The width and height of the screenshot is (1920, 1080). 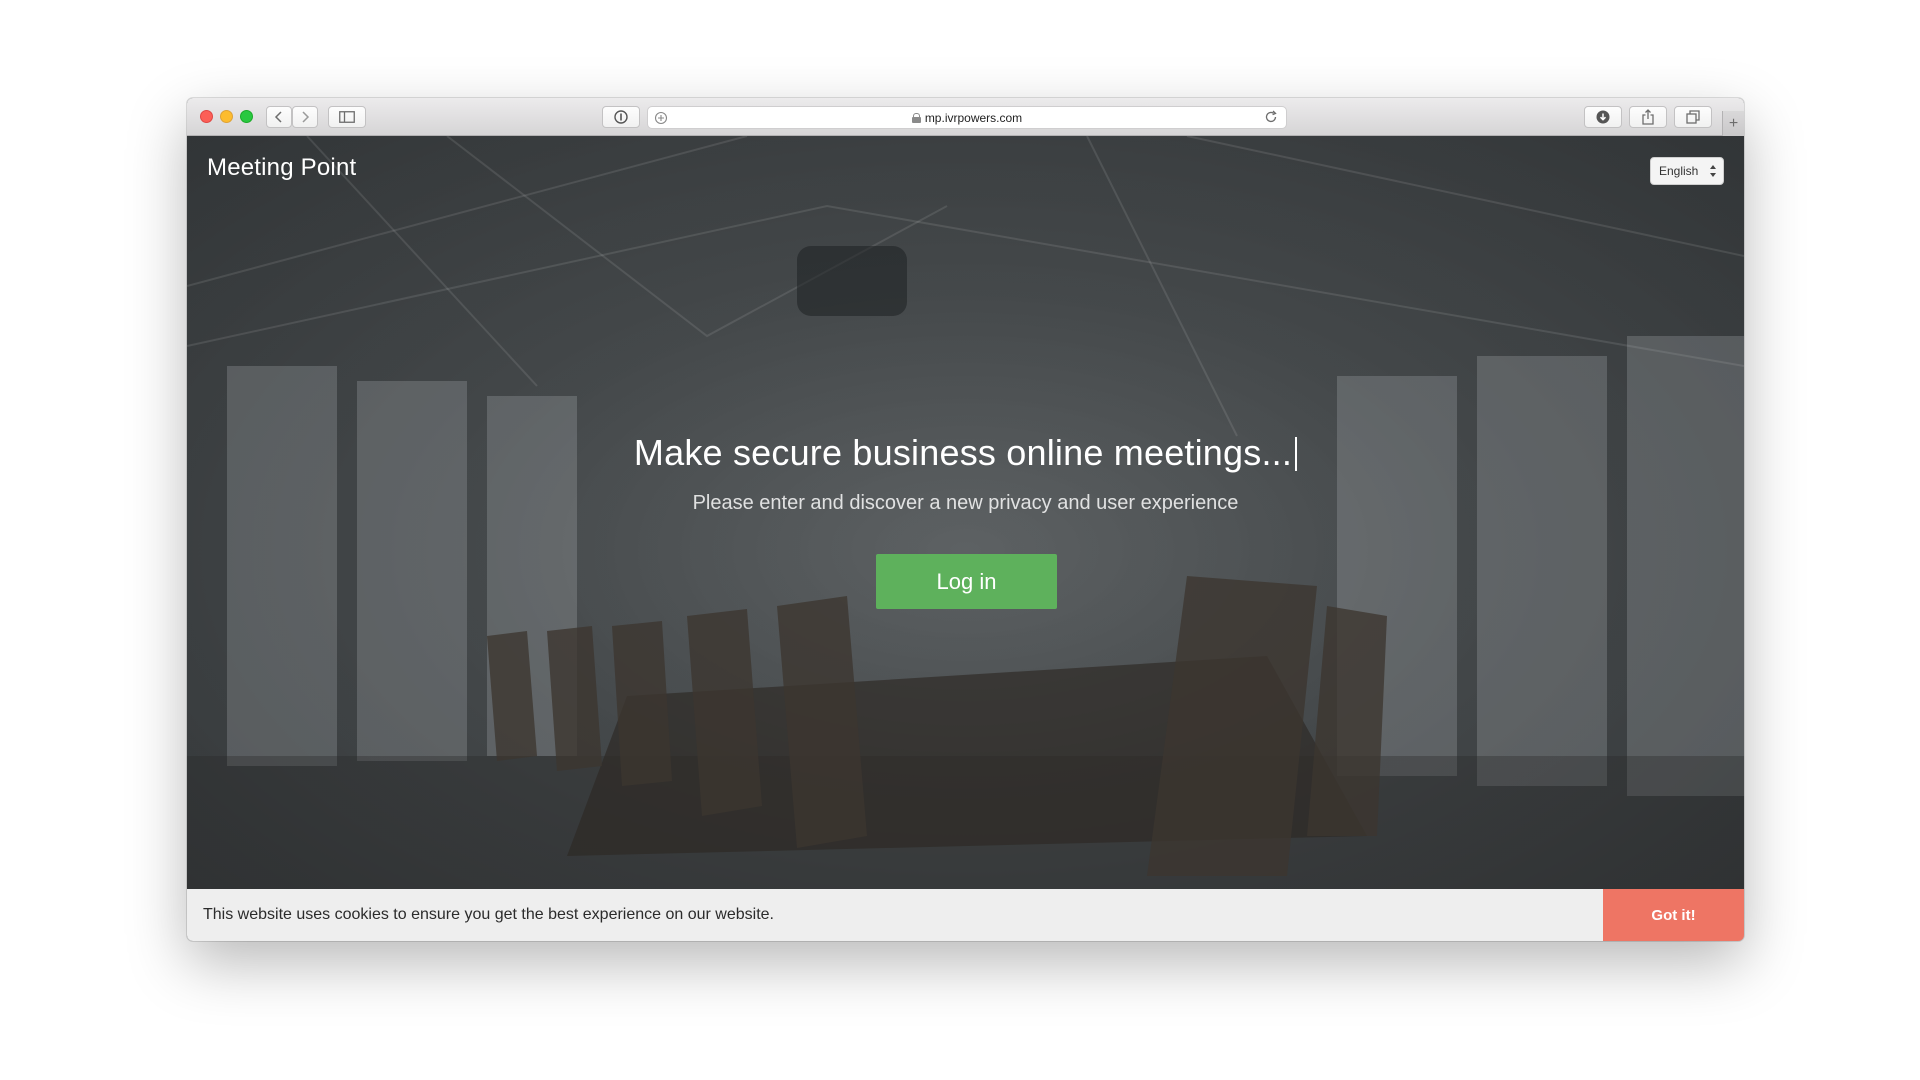 I want to click on zoom-window-icon, so click(x=246, y=116).